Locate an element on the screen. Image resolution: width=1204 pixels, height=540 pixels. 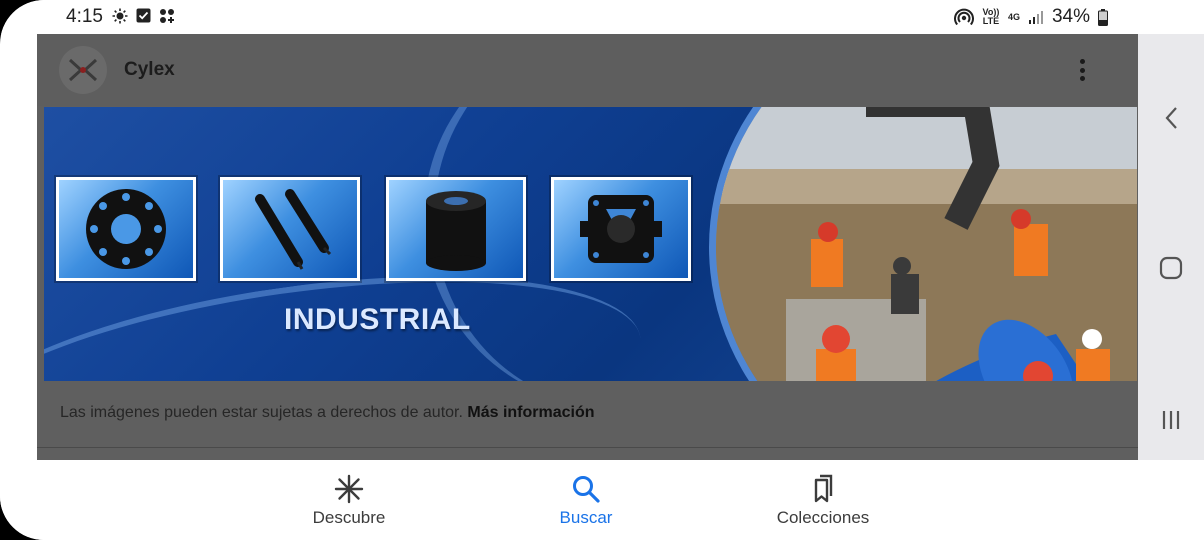
asterisk-icon is located at coordinates (349, 489).